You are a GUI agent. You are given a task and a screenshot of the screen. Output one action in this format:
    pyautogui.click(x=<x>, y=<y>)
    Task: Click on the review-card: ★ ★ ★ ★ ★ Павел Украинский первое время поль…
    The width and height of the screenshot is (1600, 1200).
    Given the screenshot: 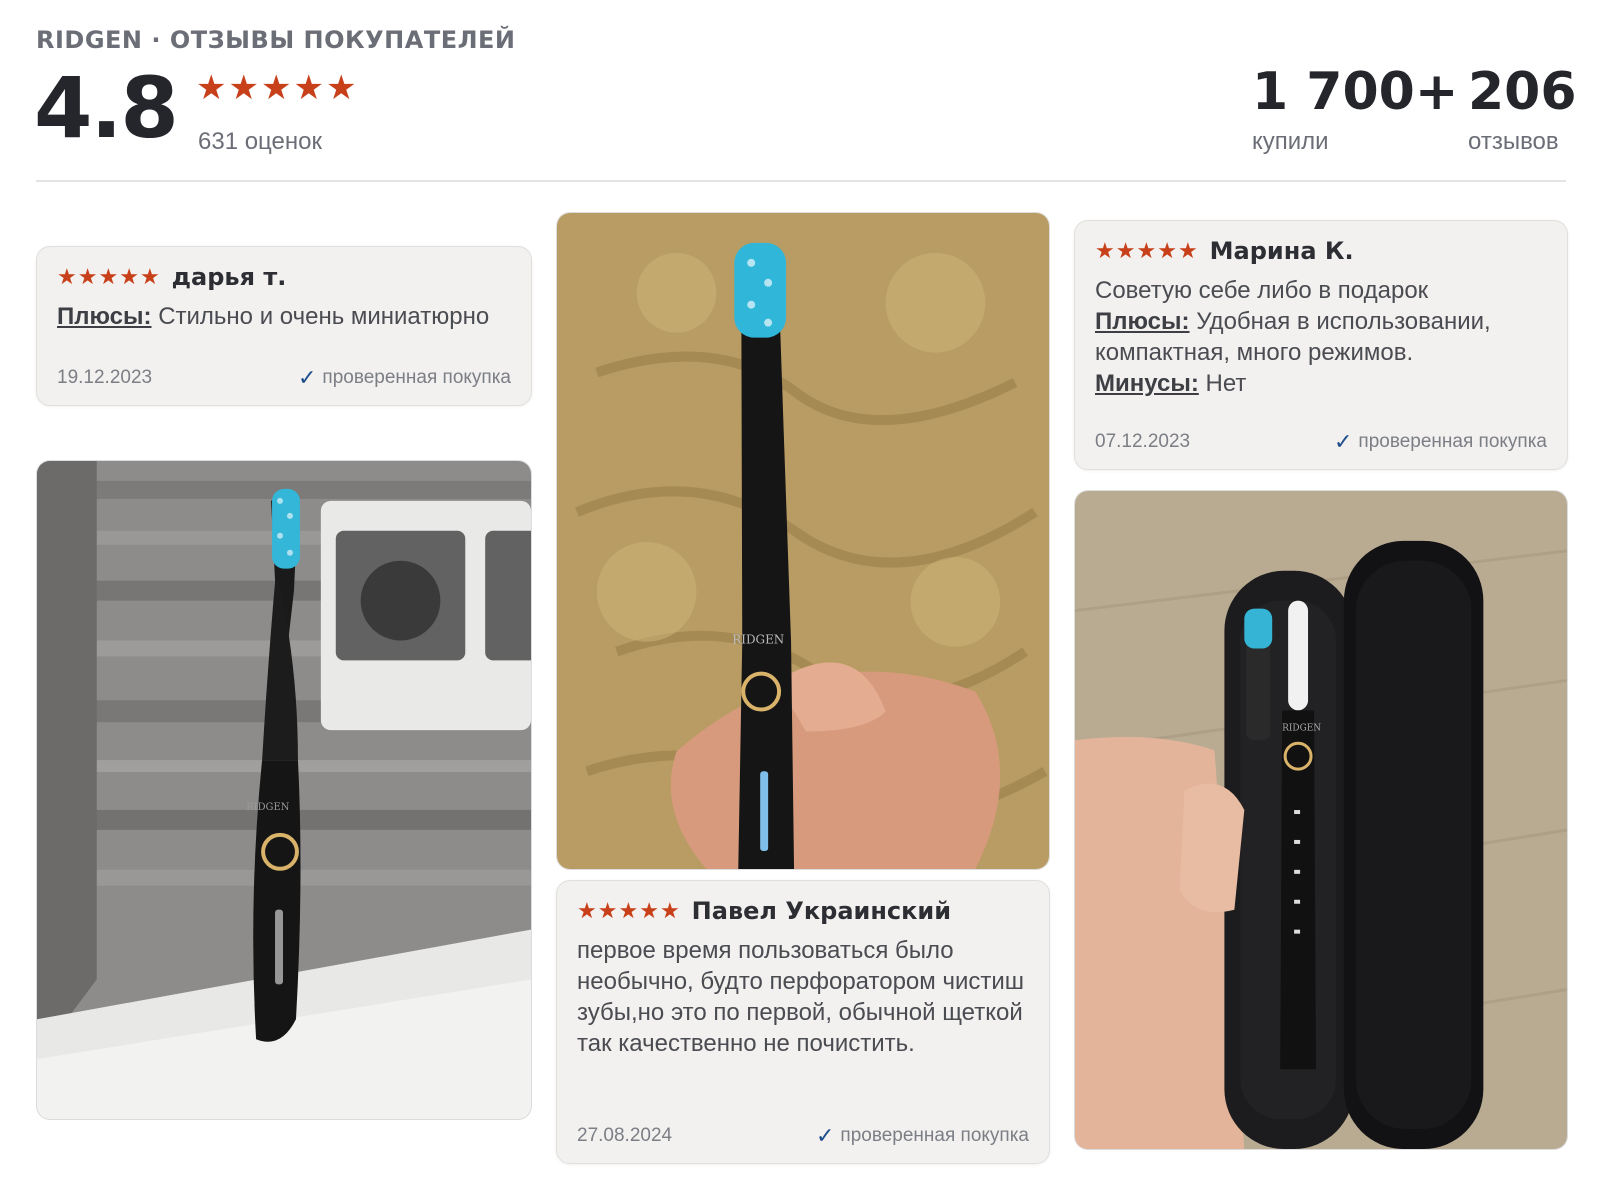 What is the action you would take?
    pyautogui.click(x=803, y=1022)
    